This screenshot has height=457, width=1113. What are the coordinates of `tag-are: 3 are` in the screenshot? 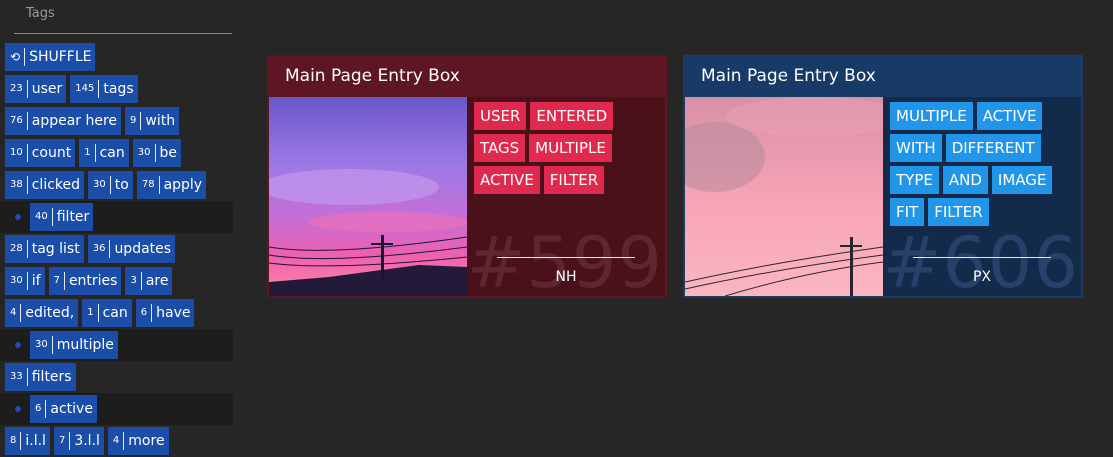 It's located at (149, 281).